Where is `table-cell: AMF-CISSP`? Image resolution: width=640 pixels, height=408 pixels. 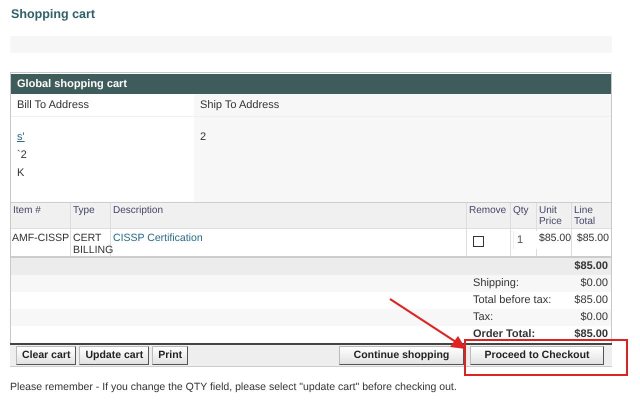 table-cell: AMF-CISSP is located at coordinates (41, 238).